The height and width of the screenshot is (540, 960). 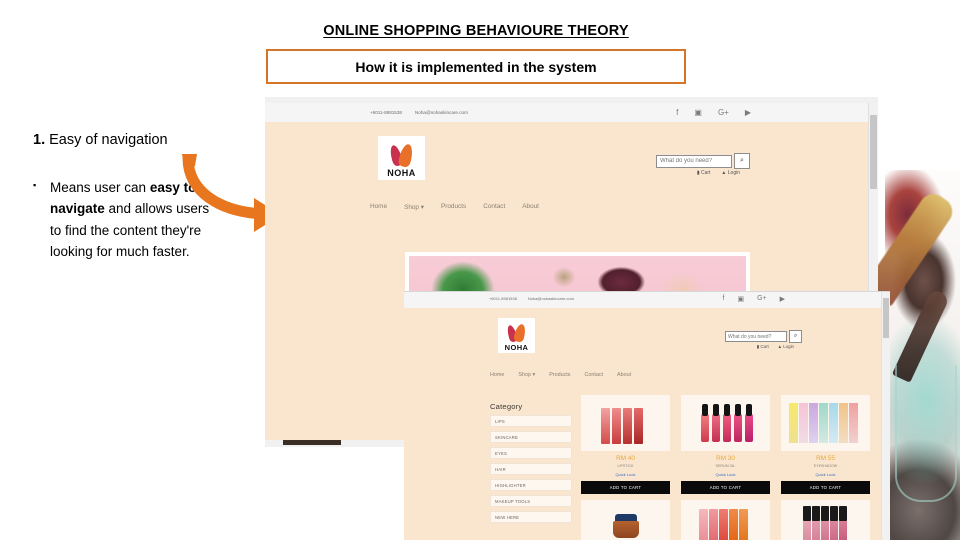 I want to click on product-card: RM 40 LIPSTICK Quick Look ADD TO CART, so click(x=625, y=444).